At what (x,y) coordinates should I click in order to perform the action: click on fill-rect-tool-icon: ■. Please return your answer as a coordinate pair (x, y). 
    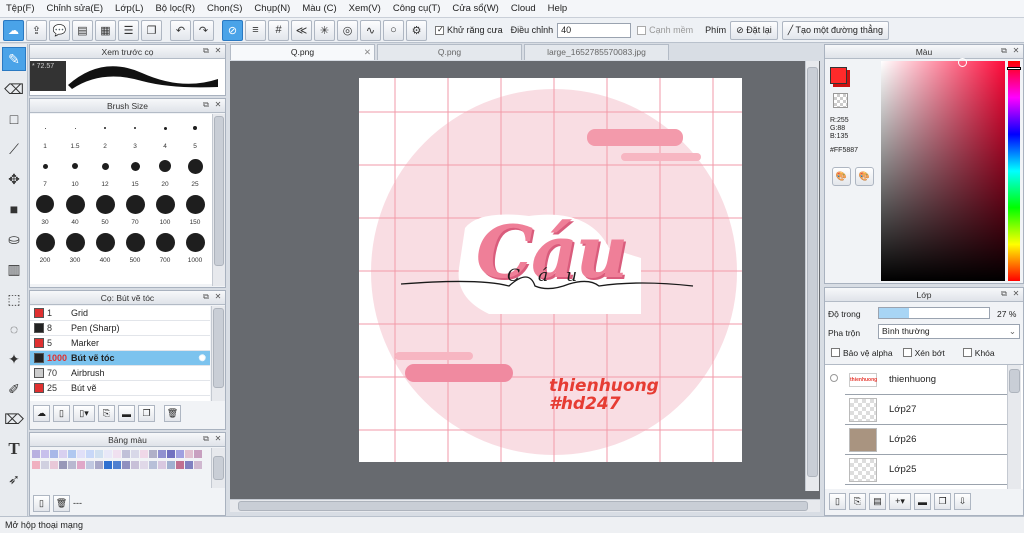
    Looking at the image, I should click on (14, 209).